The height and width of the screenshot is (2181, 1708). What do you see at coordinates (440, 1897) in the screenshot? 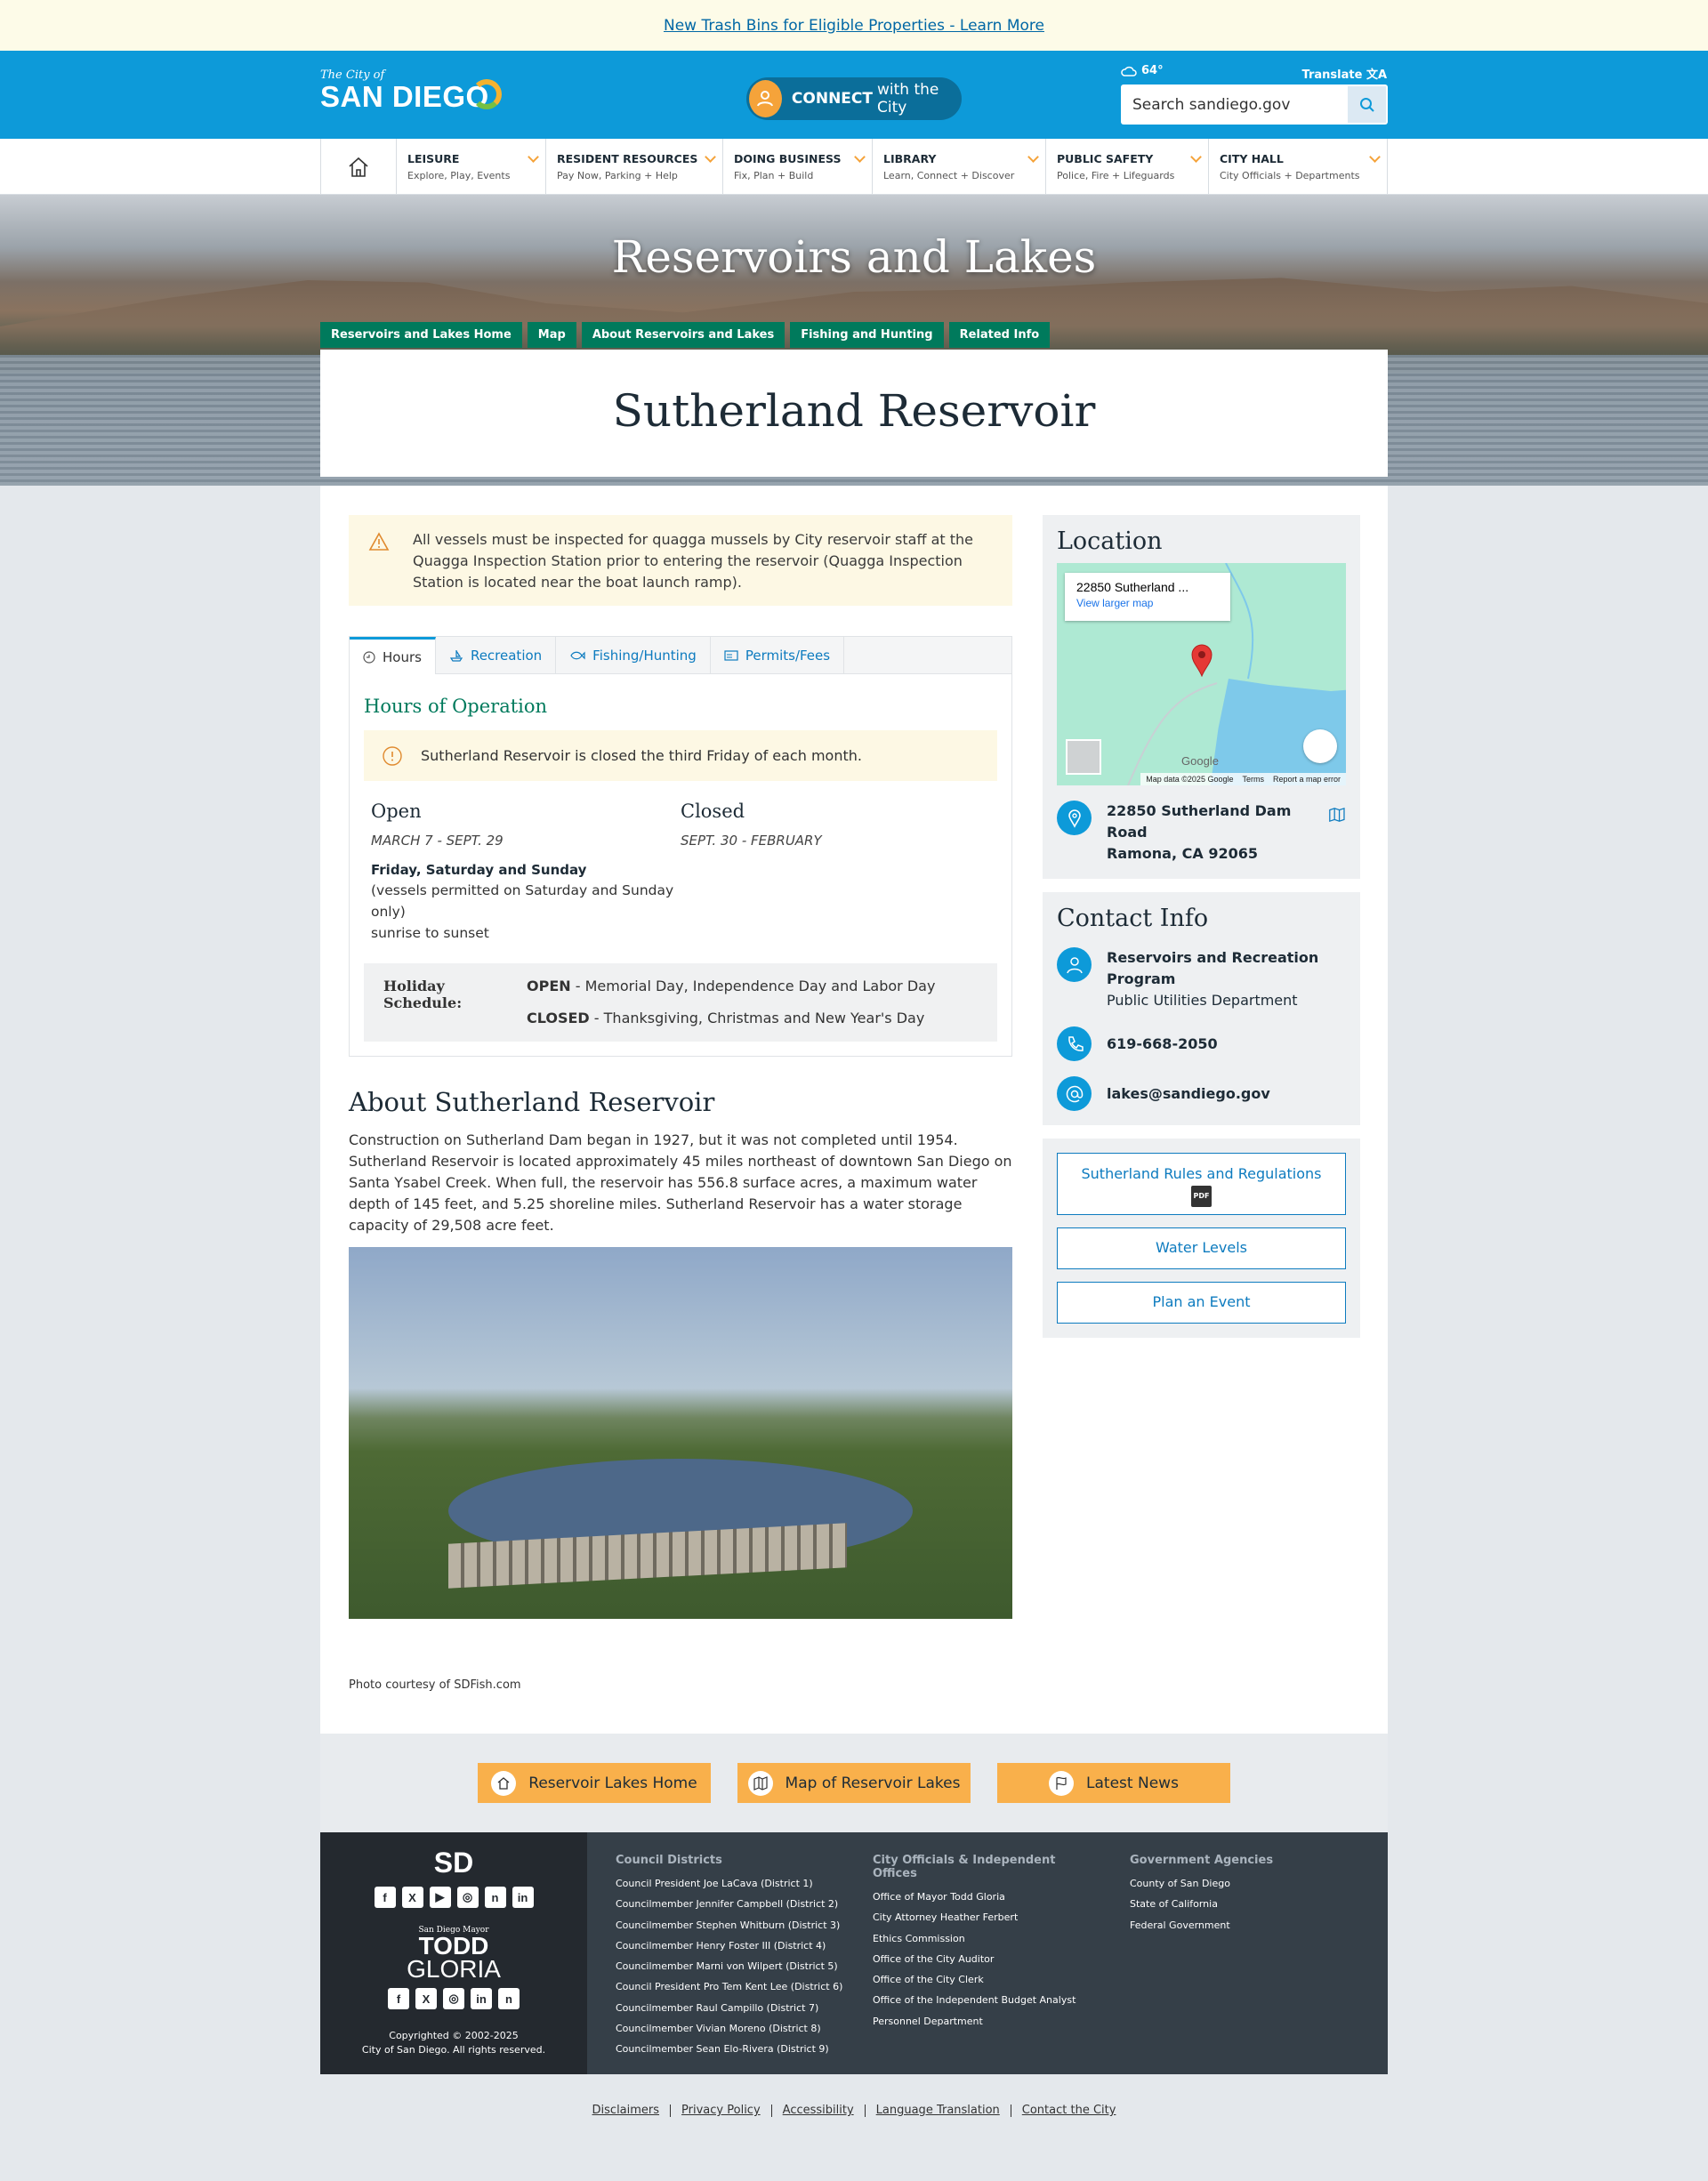
I see `youtube-icon: ▶` at bounding box center [440, 1897].